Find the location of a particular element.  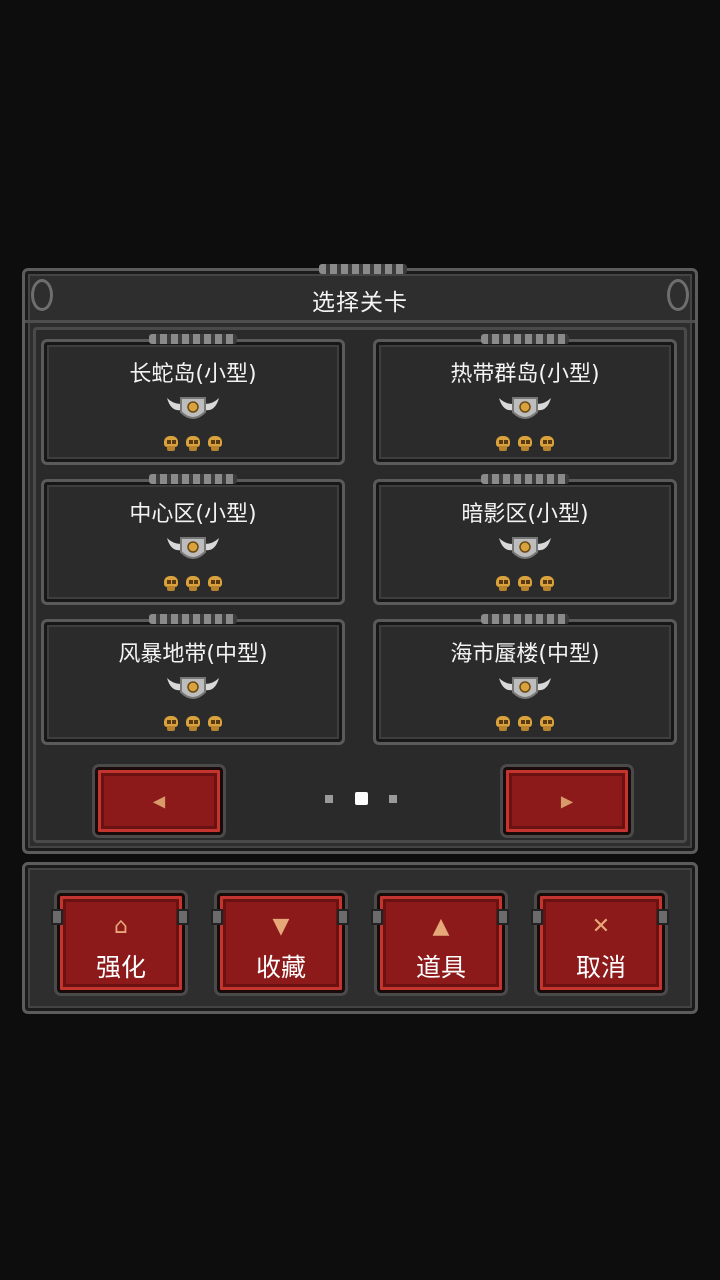

close-icon: ✕ is located at coordinates (601, 926).